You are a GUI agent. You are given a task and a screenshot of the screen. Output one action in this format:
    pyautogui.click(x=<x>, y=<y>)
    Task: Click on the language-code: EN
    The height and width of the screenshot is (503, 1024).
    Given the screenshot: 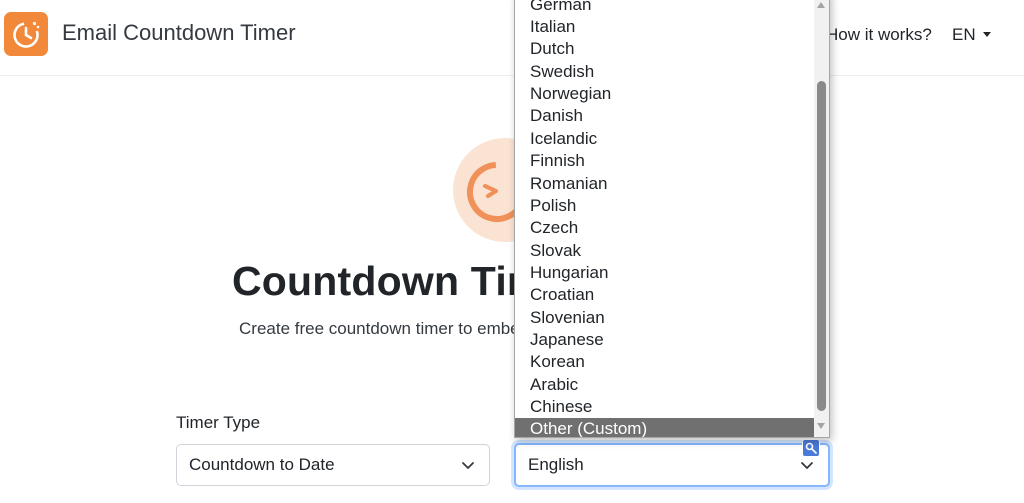 What is the action you would take?
    pyautogui.click(x=964, y=34)
    